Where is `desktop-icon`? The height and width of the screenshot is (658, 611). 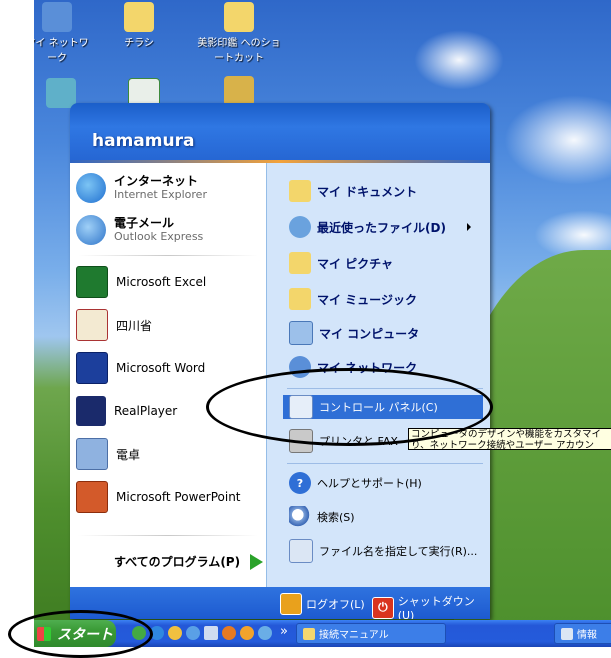 desktop-icon is located at coordinates (211, 633).